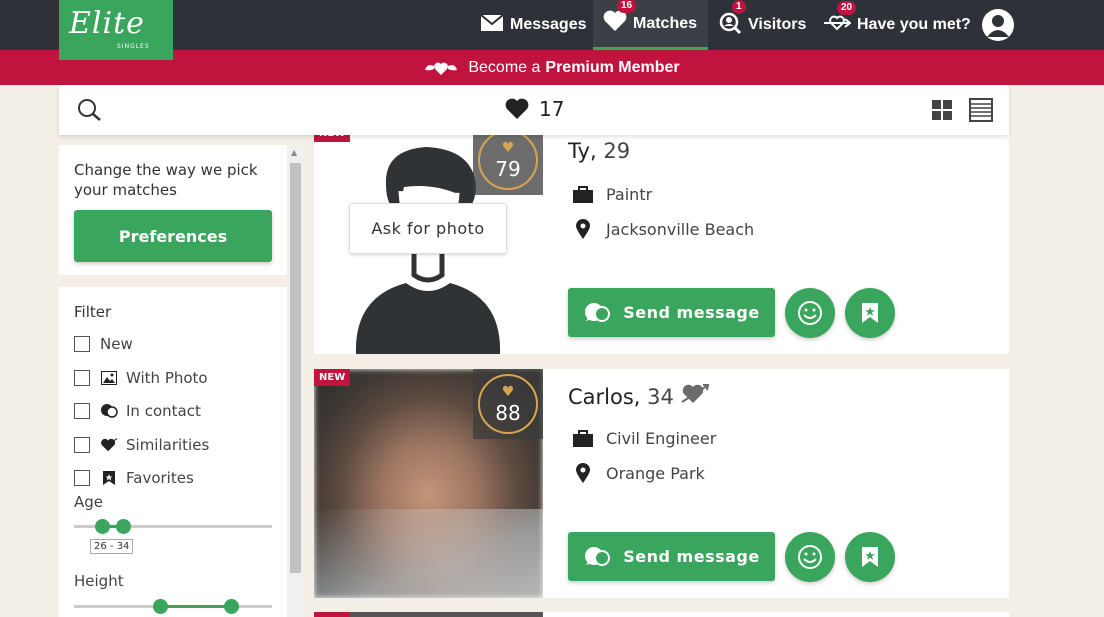 The width and height of the screenshot is (1104, 617). Describe the element at coordinates (295, 368) in the screenshot. I see `scrollbar-thumb` at that location.